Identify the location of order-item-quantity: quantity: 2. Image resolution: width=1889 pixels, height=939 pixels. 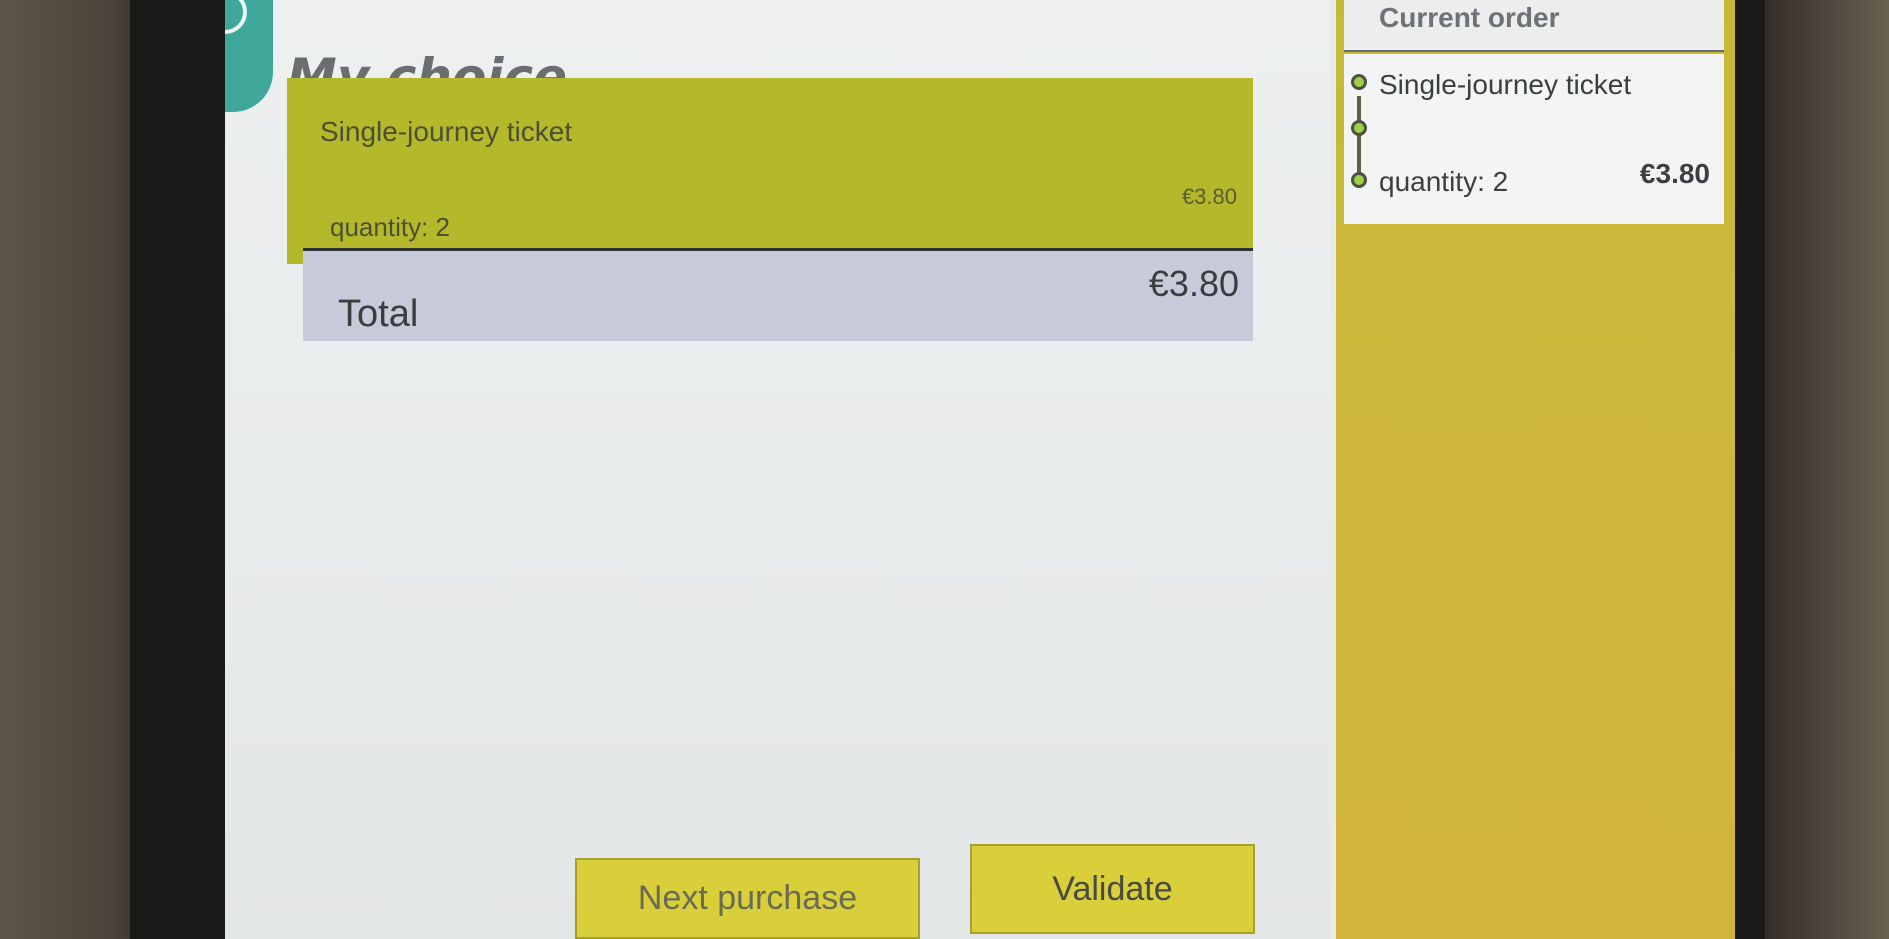
(1444, 181).